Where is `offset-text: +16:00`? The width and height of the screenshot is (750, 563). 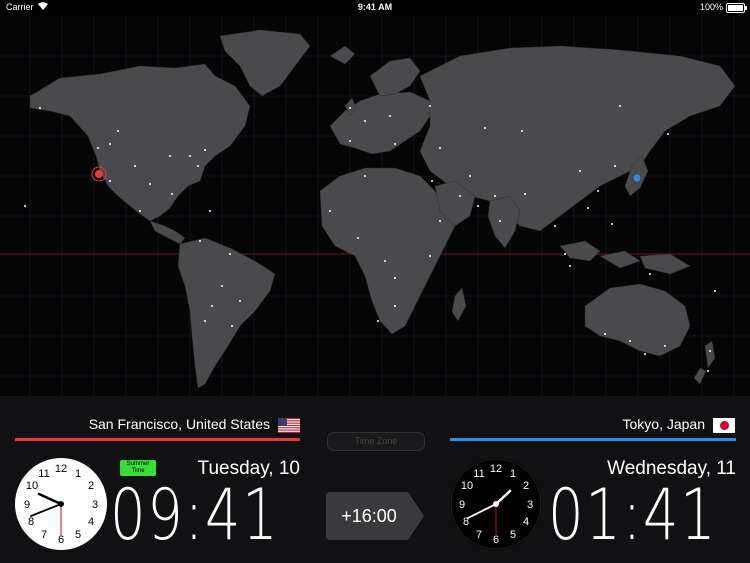
offset-text: +16:00 is located at coordinates (369, 516).